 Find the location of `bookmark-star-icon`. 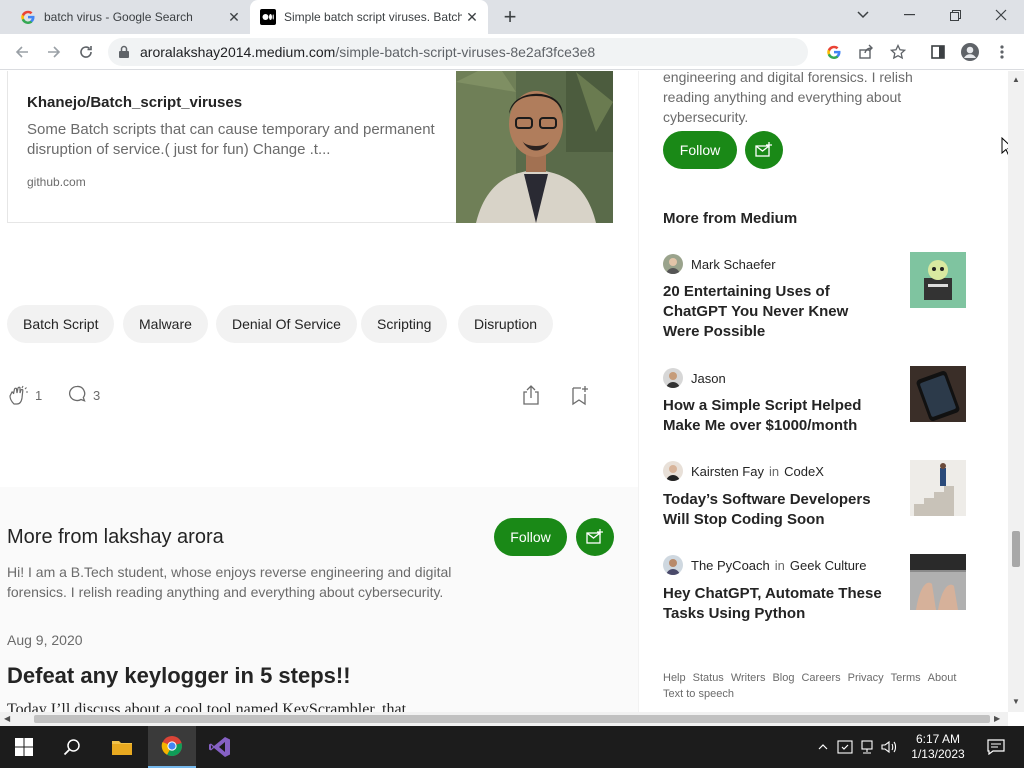

bookmark-star-icon is located at coordinates (898, 52).